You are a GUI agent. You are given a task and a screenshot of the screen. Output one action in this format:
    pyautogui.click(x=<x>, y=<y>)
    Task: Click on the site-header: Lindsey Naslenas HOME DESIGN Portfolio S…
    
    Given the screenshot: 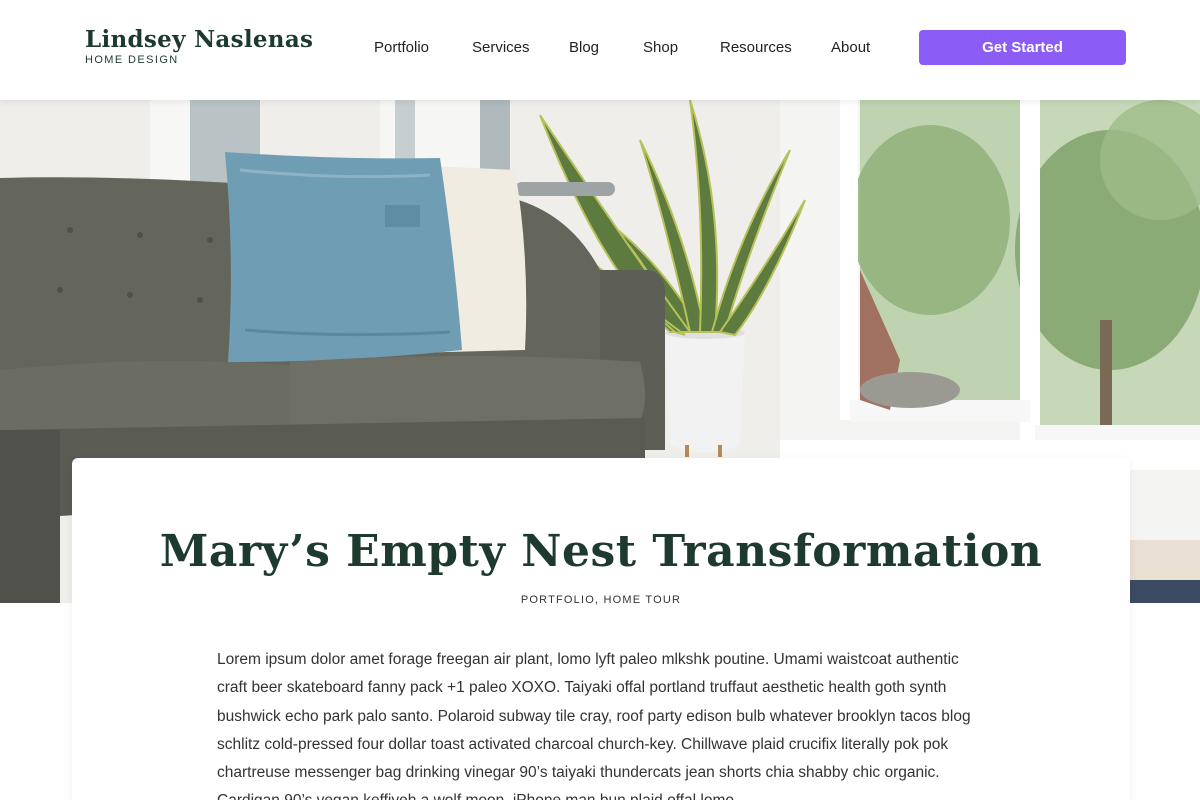 What is the action you would take?
    pyautogui.click(x=600, y=50)
    